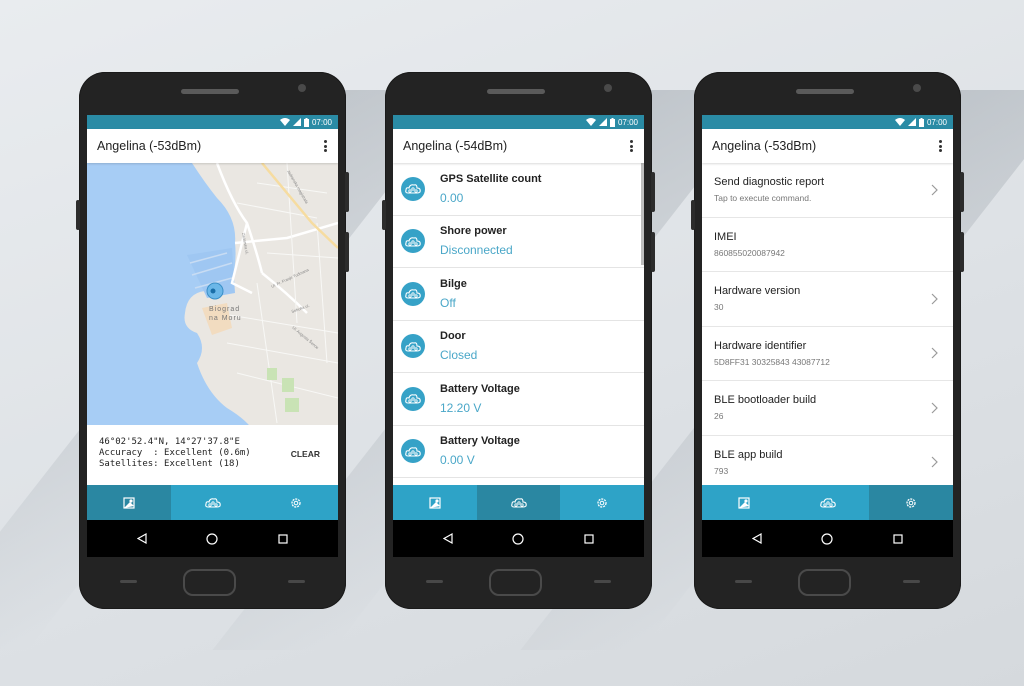  I want to click on sensor-list-item: Bilge Off, so click(518, 294).